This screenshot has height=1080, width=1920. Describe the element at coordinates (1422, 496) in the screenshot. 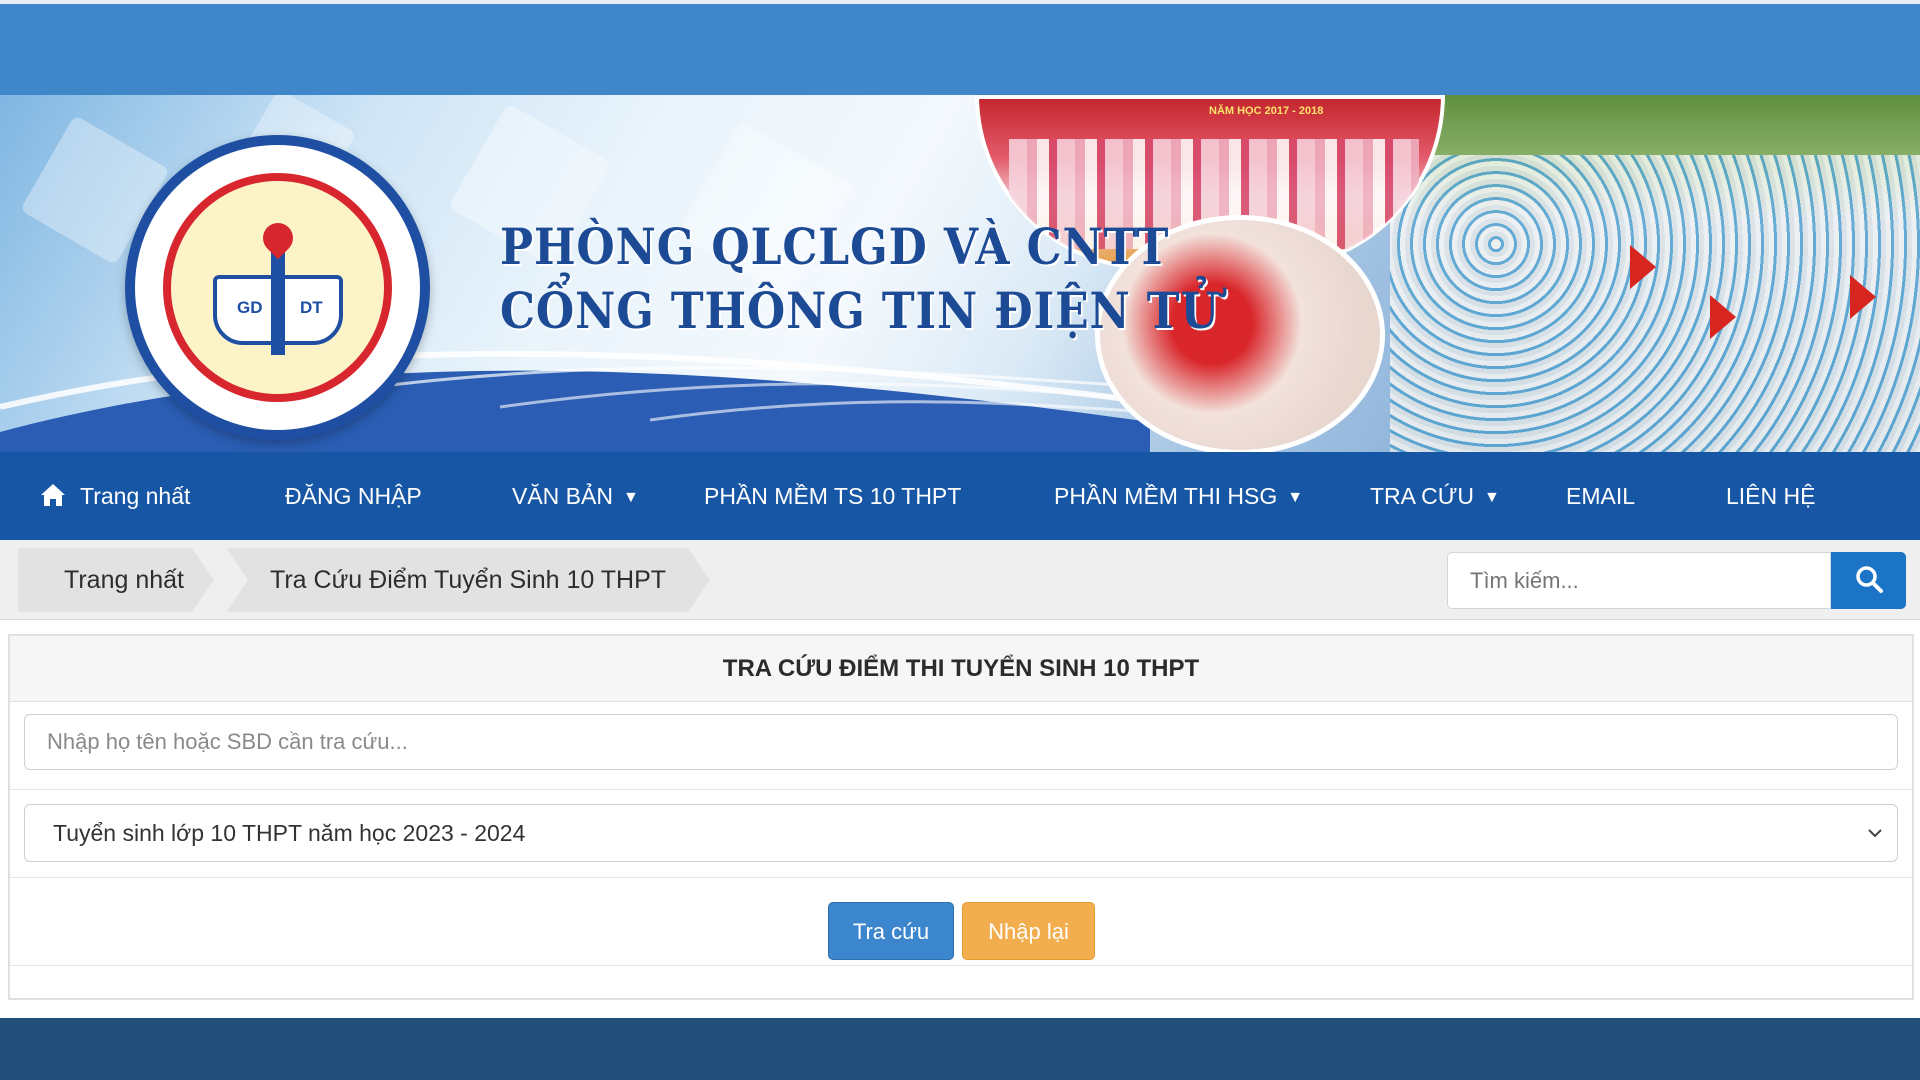

I see `nav-lookup-label: TRA CỨU` at that location.